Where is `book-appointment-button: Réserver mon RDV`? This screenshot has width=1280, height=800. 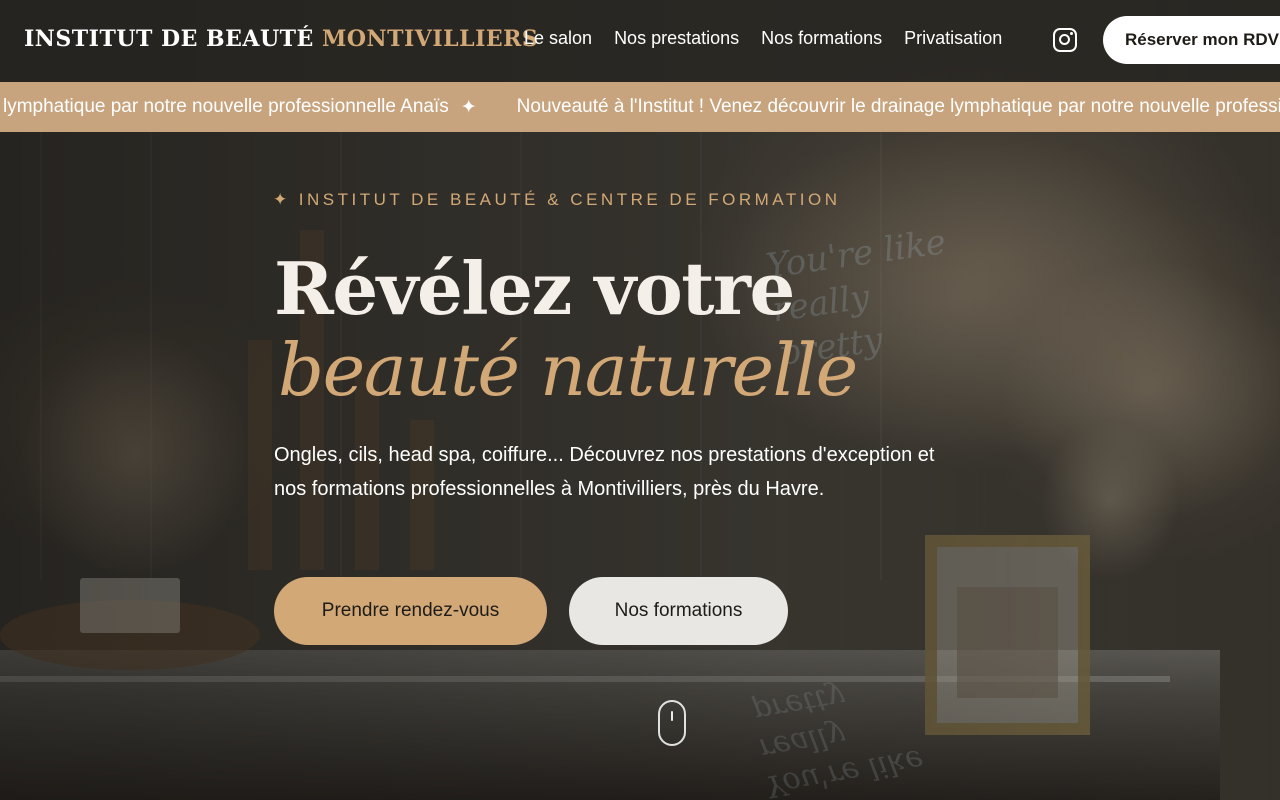
book-appointment-button: Réserver mon RDV is located at coordinates (1191, 40).